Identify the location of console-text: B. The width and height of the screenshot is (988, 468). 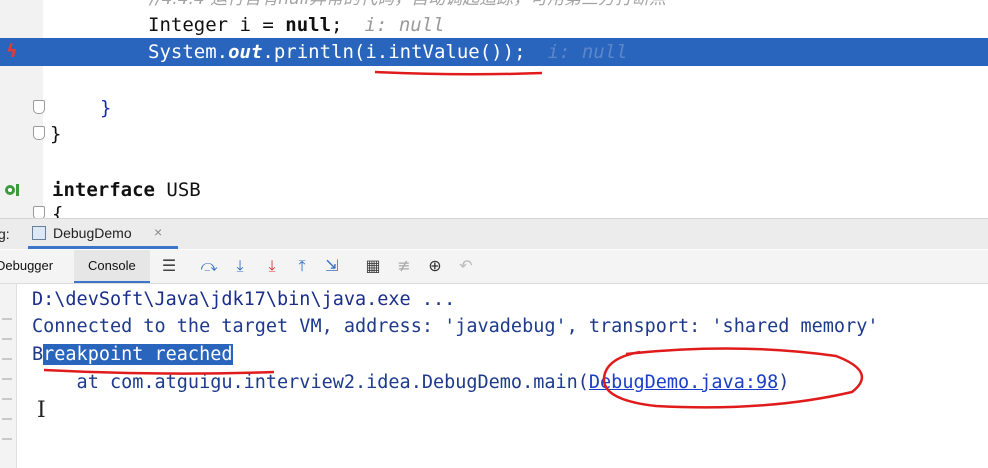
(38, 354).